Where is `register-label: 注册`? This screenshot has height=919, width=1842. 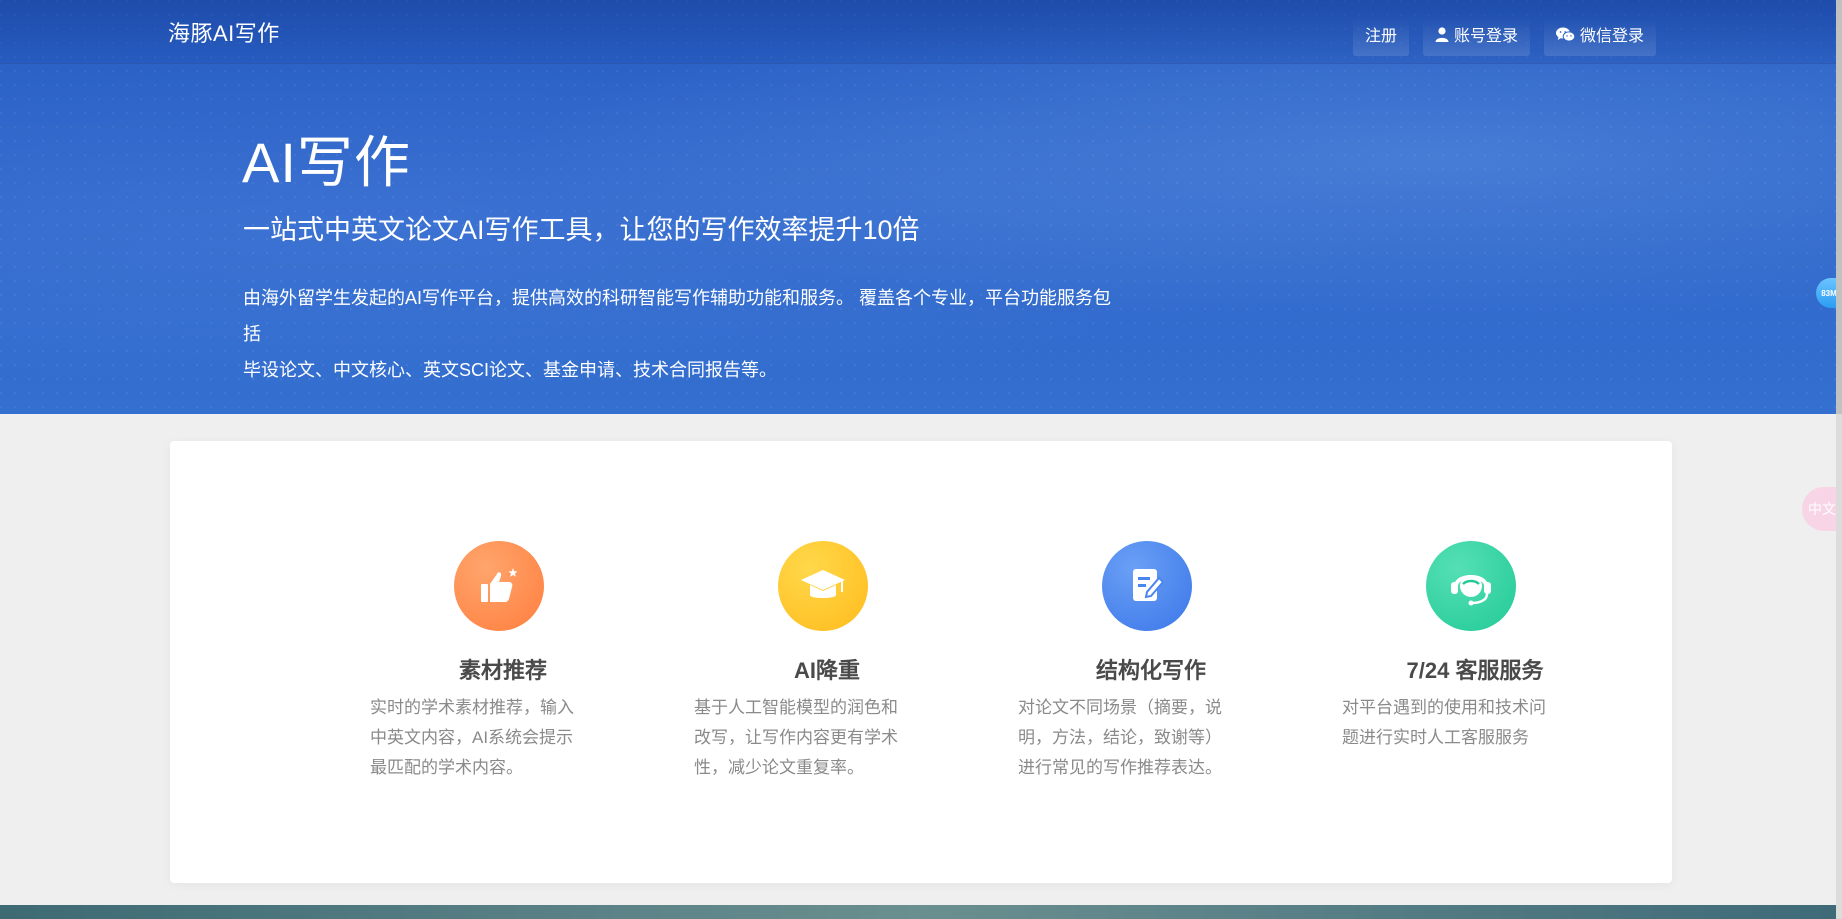
register-label: 注册 is located at coordinates (1380, 36).